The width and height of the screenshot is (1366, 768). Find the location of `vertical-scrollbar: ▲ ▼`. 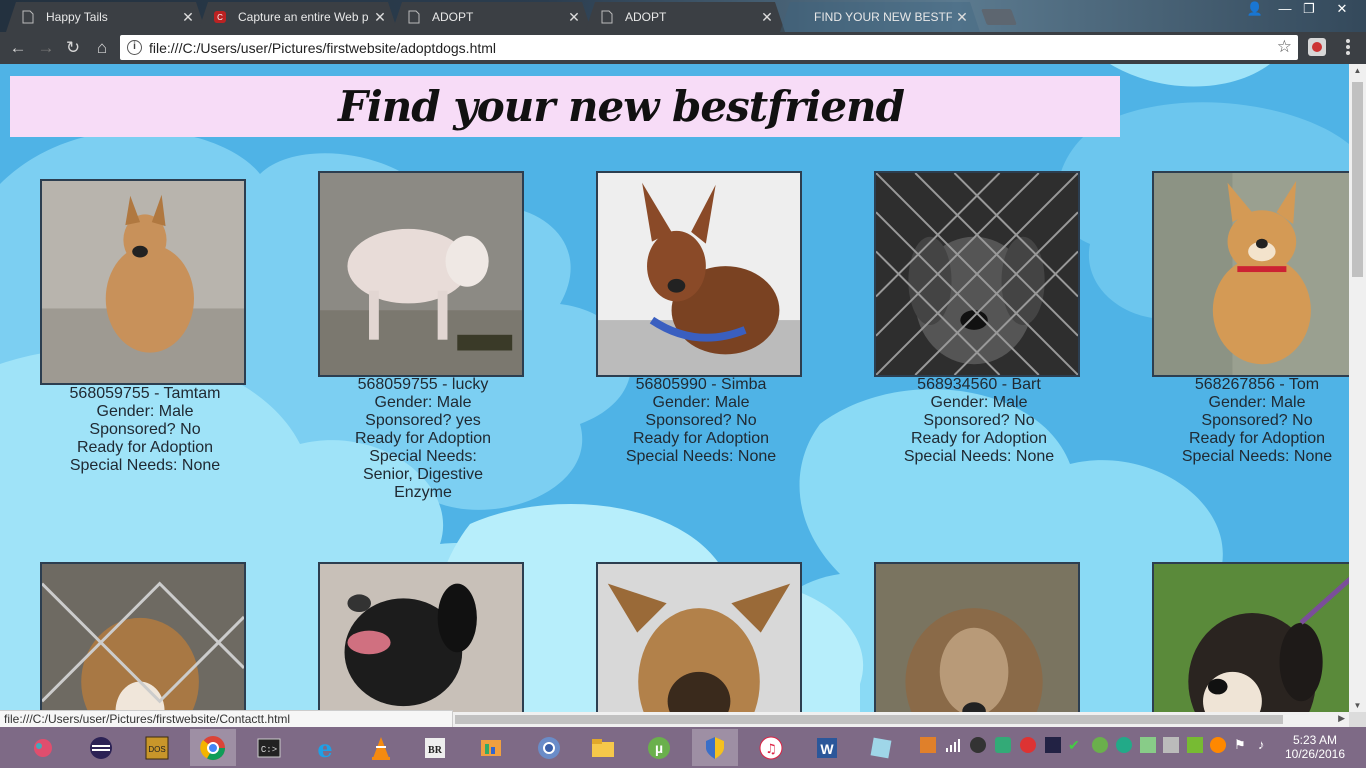

vertical-scrollbar: ▲ ▼ is located at coordinates (1357, 388).